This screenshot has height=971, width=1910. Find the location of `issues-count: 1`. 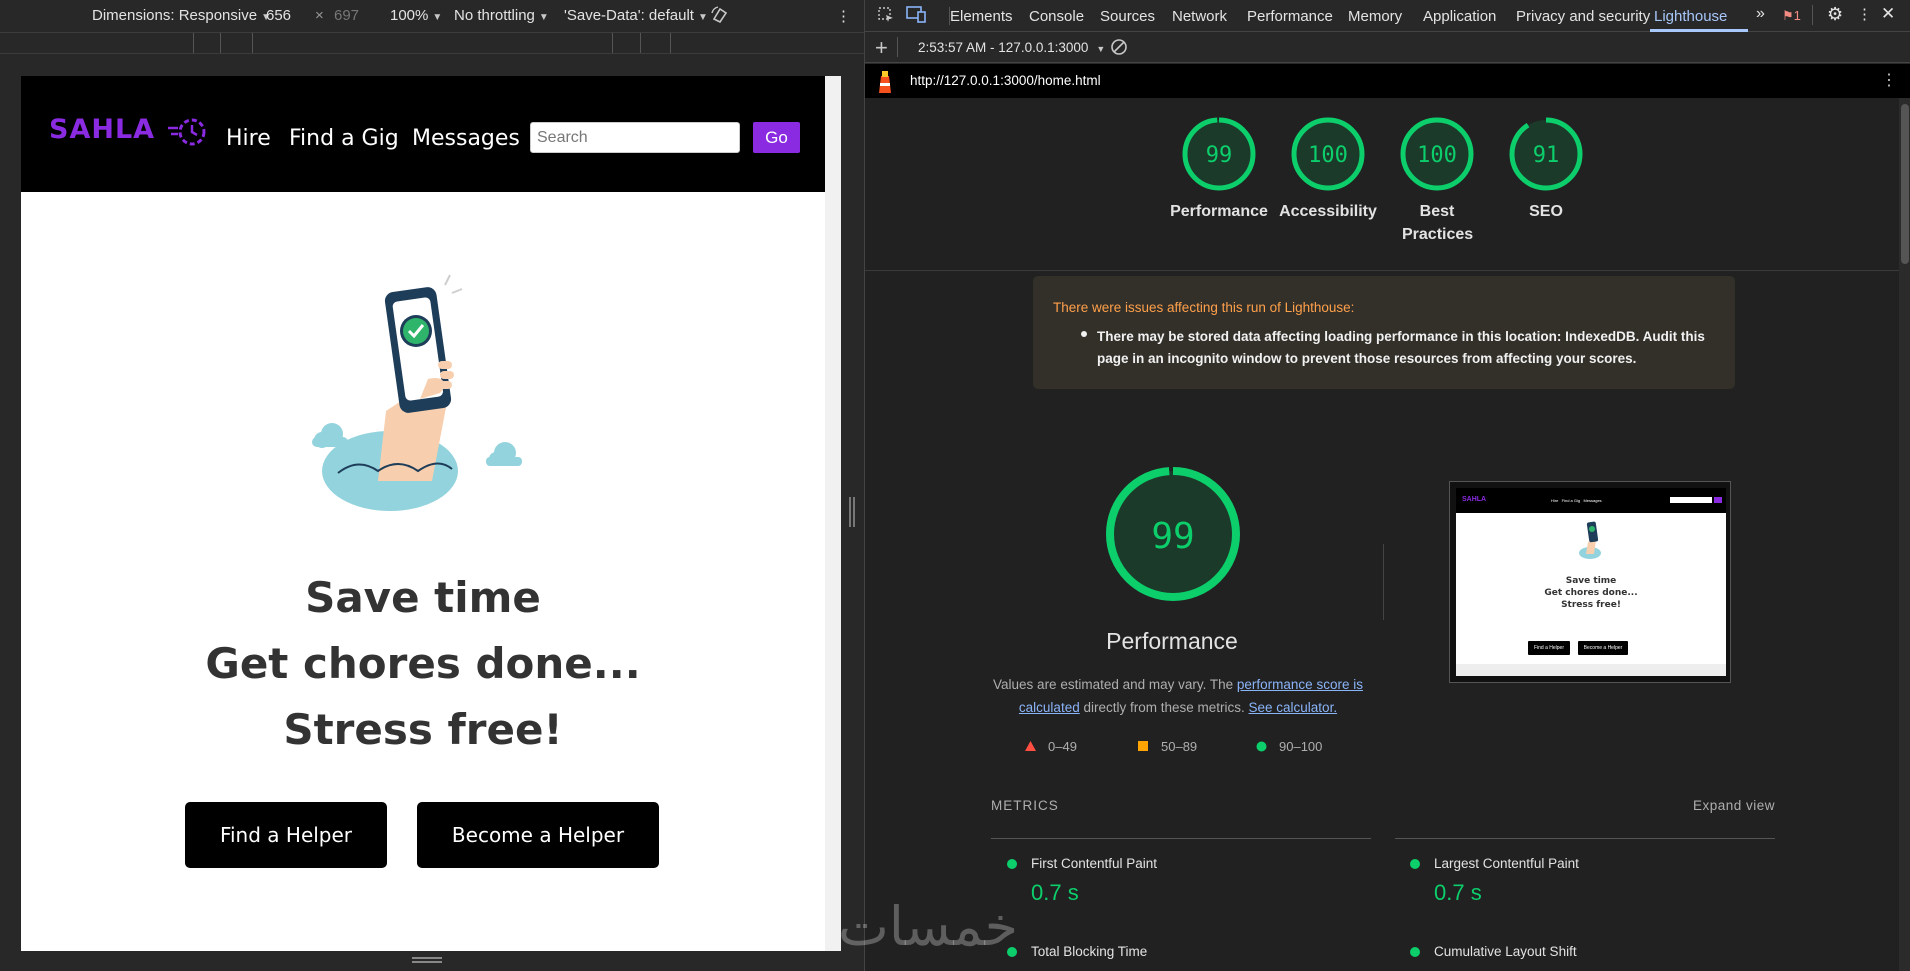

issues-count: 1 is located at coordinates (1797, 15).